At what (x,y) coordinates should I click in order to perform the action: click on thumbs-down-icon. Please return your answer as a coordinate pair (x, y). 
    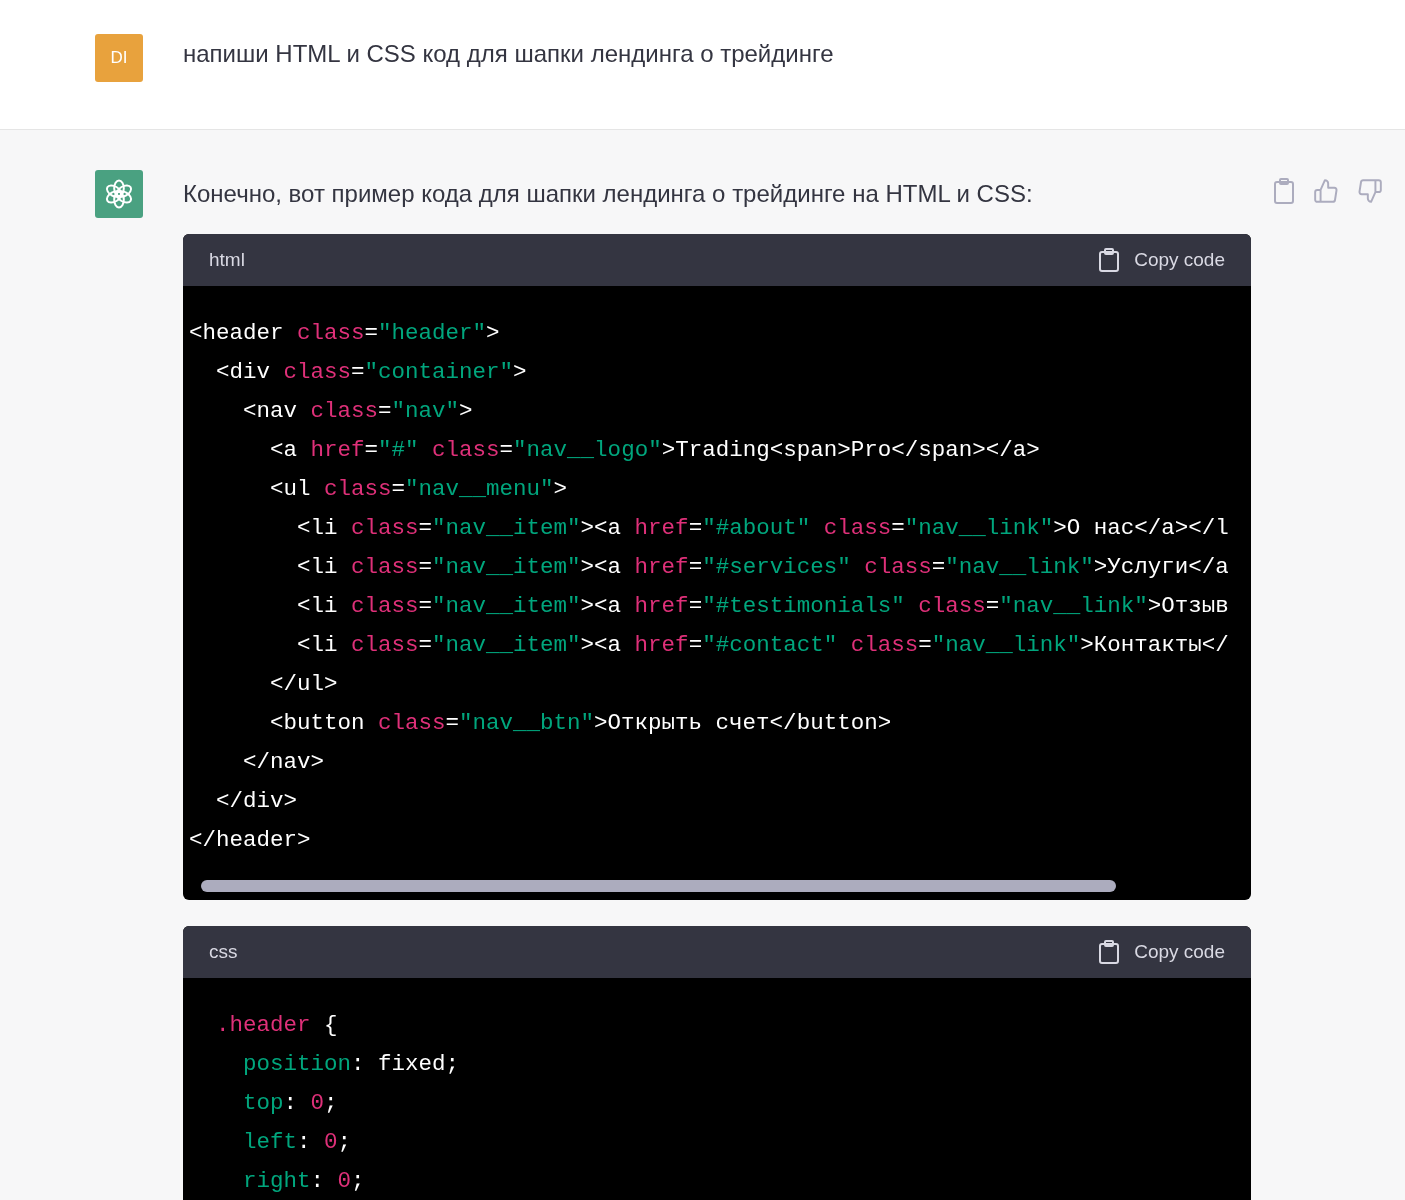
    Looking at the image, I should click on (1370, 191).